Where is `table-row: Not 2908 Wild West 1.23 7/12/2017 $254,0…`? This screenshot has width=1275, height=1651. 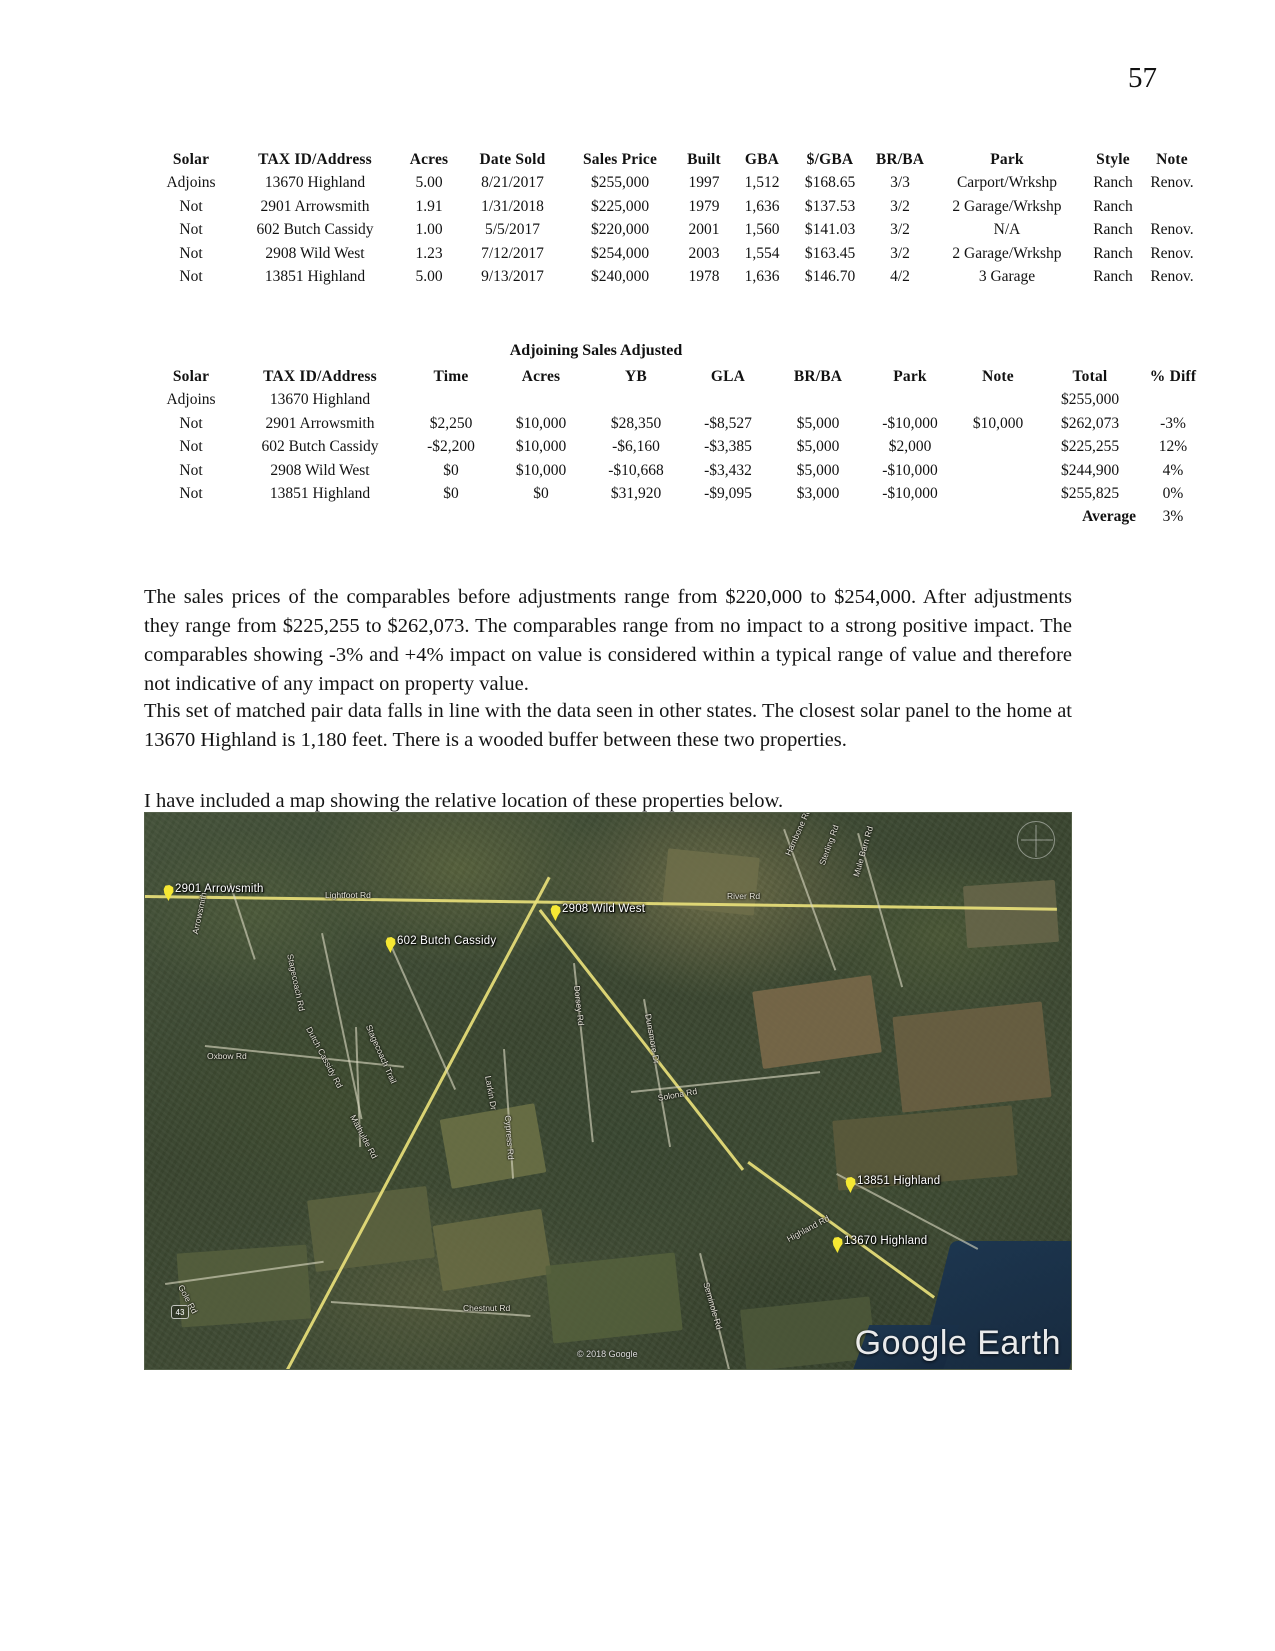 table-row: Not 2908 Wild West 1.23 7/12/2017 $254,0… is located at coordinates (675, 253).